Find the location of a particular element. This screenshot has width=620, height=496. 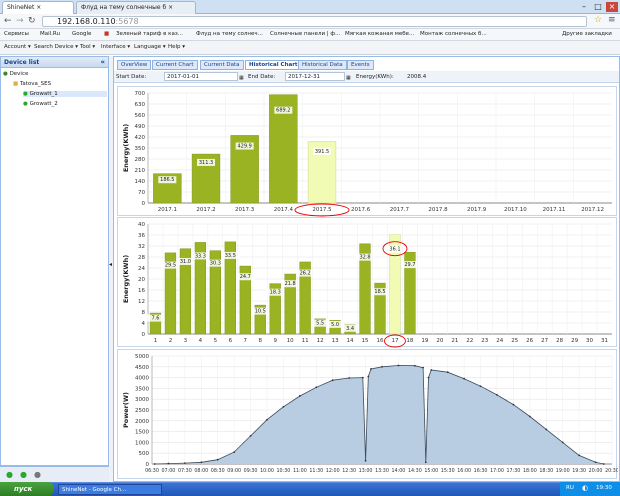

tab-events: Events is located at coordinates (360, 65).